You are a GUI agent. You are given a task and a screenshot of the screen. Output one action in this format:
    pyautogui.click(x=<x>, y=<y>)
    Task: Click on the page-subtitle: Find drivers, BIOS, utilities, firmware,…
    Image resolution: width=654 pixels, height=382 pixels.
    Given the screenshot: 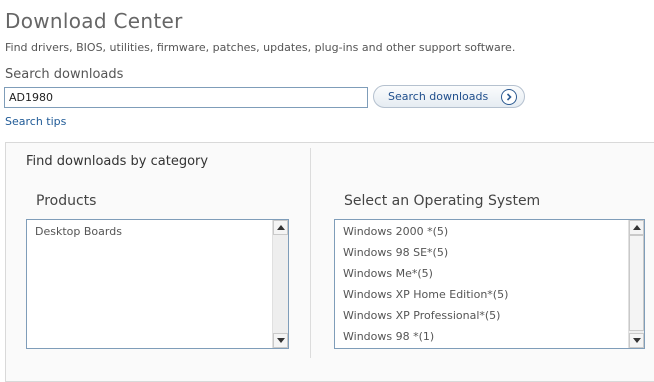 What is the action you would take?
    pyautogui.click(x=260, y=47)
    